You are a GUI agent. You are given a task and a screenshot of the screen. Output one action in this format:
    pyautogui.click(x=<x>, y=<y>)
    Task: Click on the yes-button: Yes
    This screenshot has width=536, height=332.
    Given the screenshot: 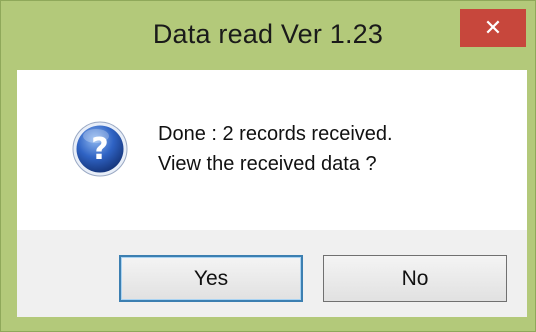 What is the action you would take?
    pyautogui.click(x=211, y=278)
    